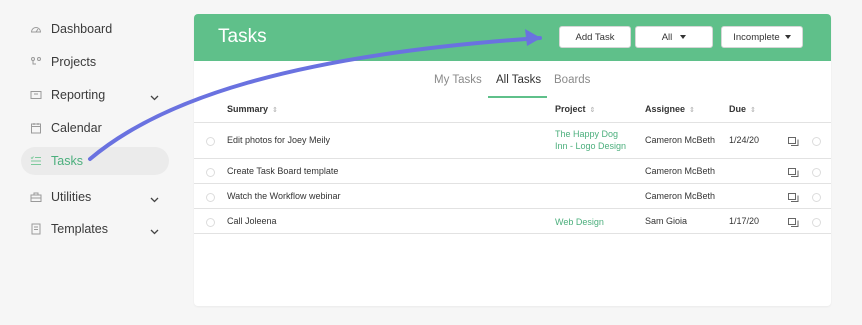 The image size is (862, 325). I want to click on tab-my-tasks: My Tasks, so click(458, 80).